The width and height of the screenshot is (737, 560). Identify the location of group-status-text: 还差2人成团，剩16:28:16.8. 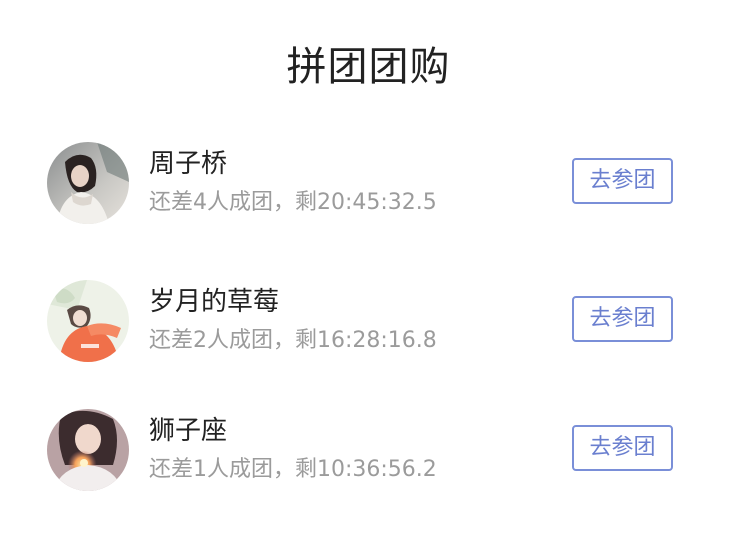
(293, 340).